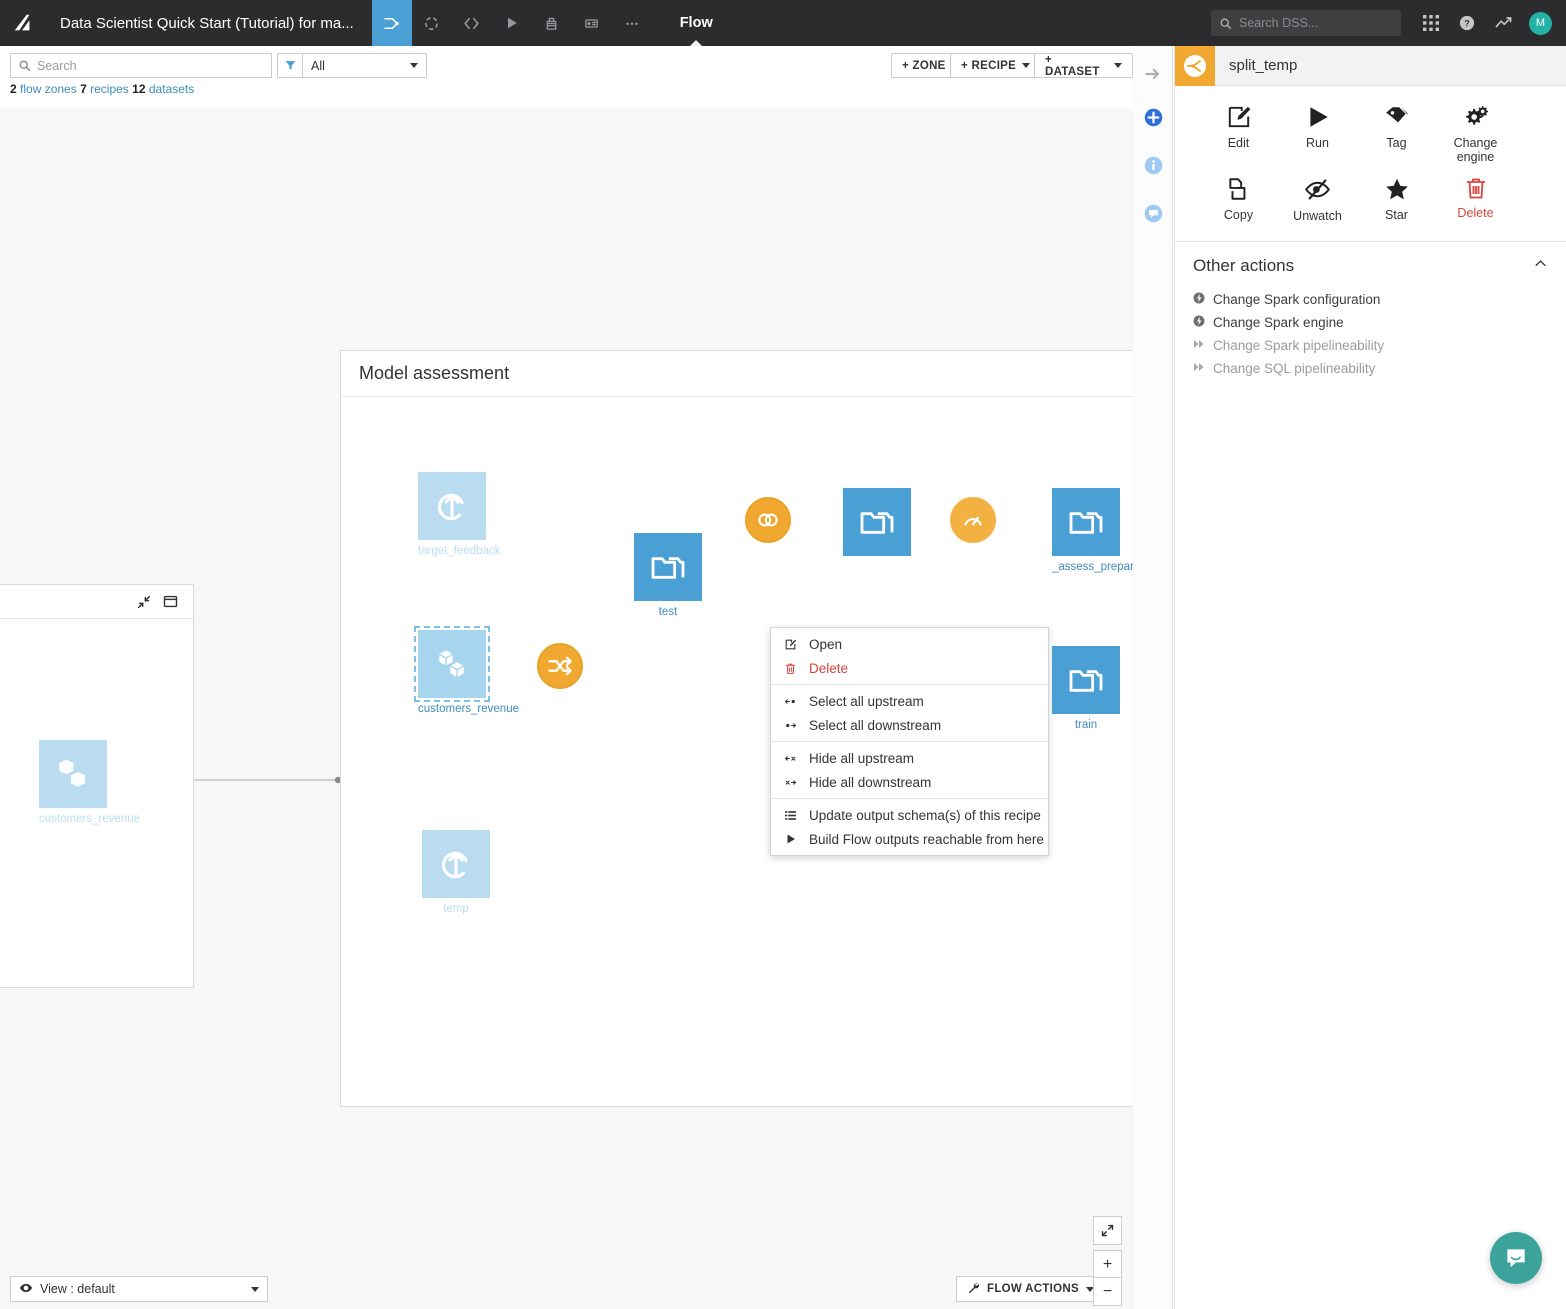 This screenshot has width=1566, height=1309. I want to click on header-right-group: ? M, so click(1388, 23).